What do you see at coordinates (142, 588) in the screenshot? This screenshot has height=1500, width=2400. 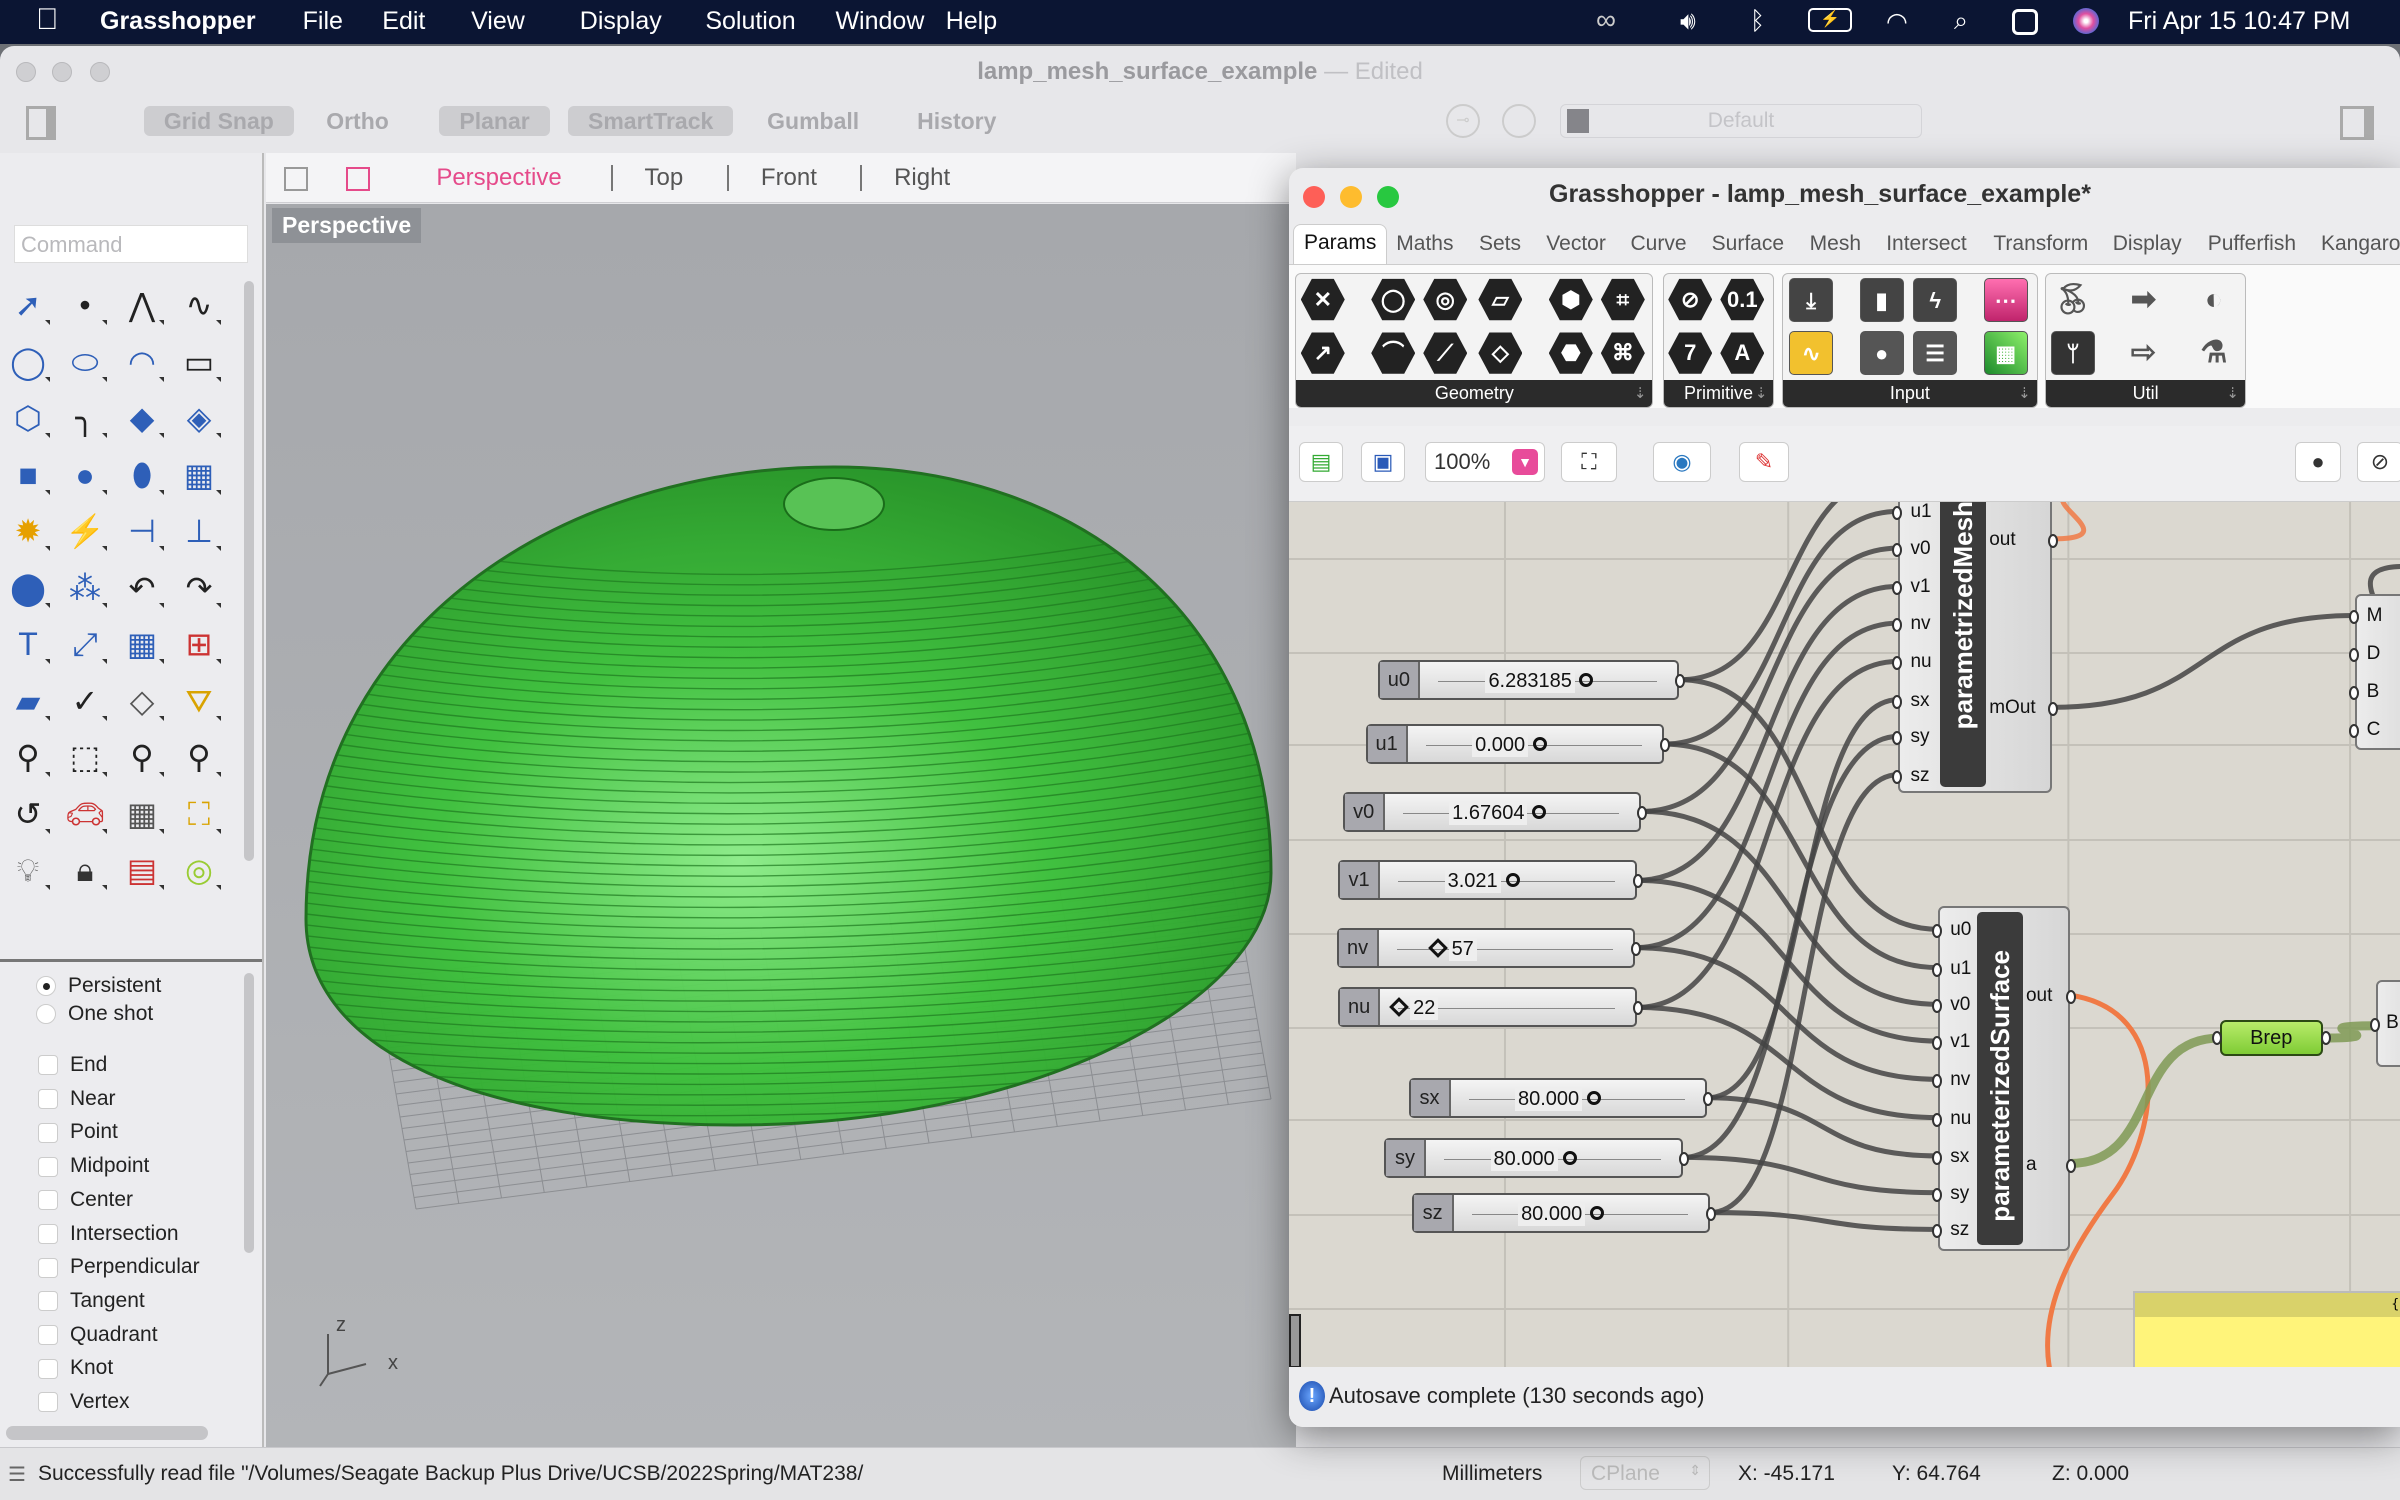 I see `curve-offset-tool-icon: ↶` at bounding box center [142, 588].